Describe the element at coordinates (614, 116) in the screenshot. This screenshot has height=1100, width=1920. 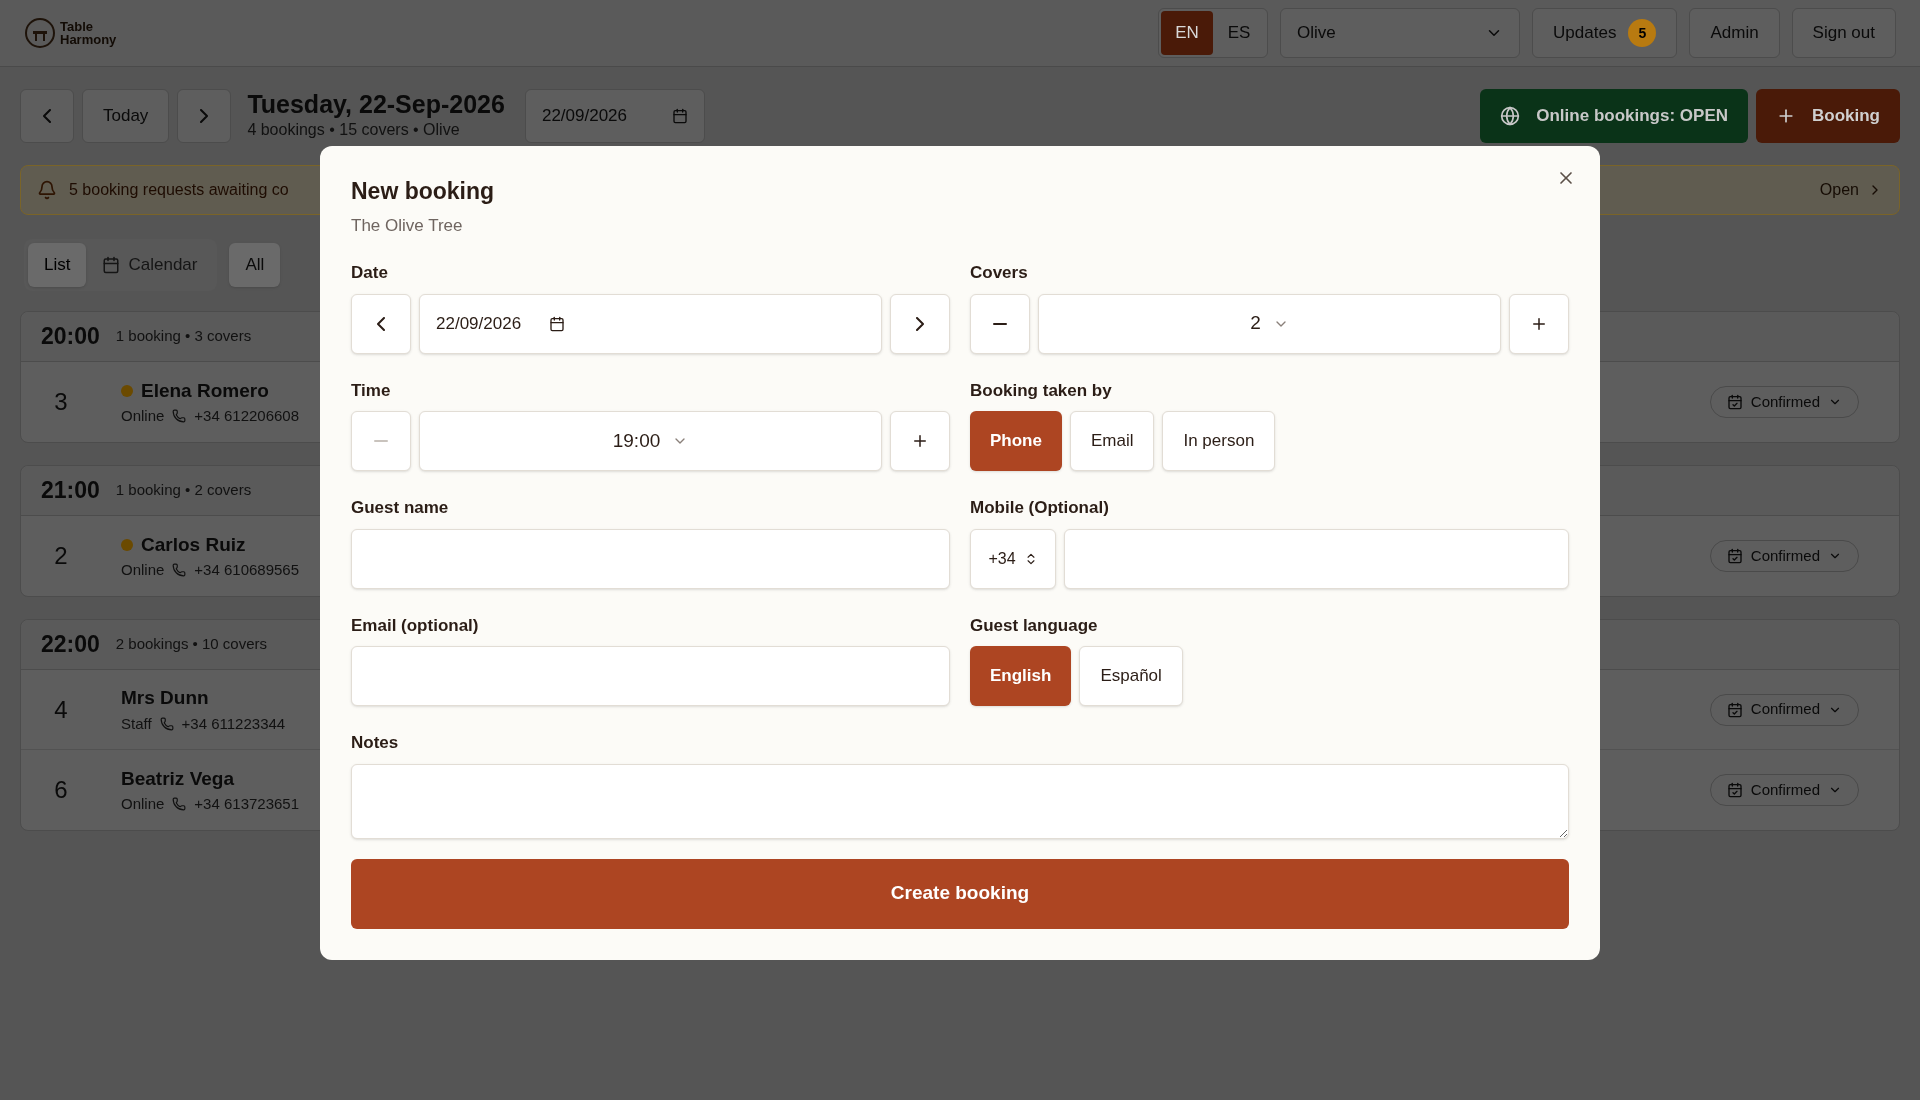
I see `date-input: 22/09/2026` at that location.